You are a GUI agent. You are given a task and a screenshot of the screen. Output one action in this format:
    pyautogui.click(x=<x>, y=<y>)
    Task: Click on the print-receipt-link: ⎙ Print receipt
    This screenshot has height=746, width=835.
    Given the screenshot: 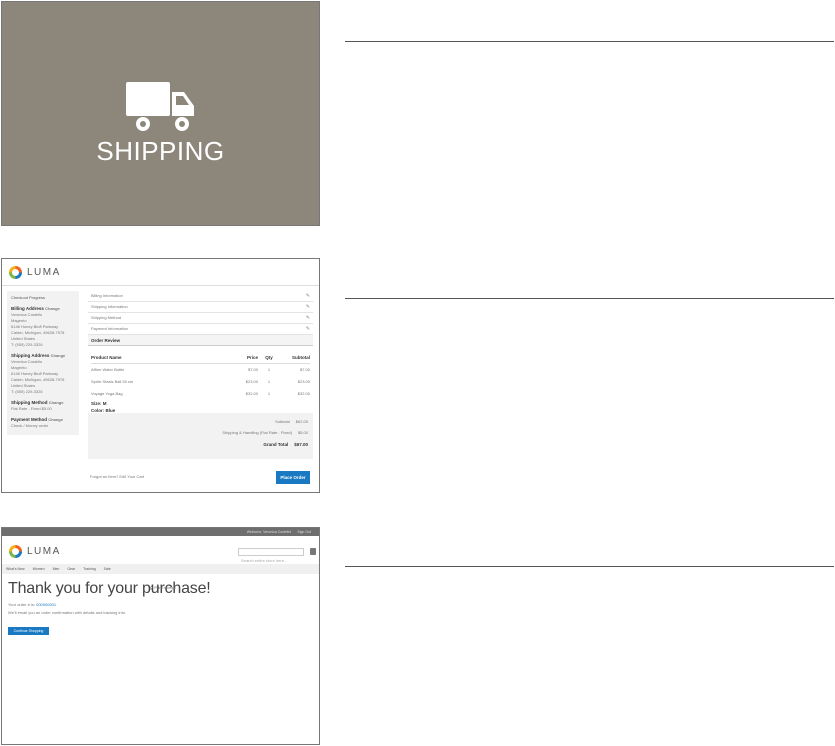 What is the action you would take?
    pyautogui.click(x=163, y=587)
    